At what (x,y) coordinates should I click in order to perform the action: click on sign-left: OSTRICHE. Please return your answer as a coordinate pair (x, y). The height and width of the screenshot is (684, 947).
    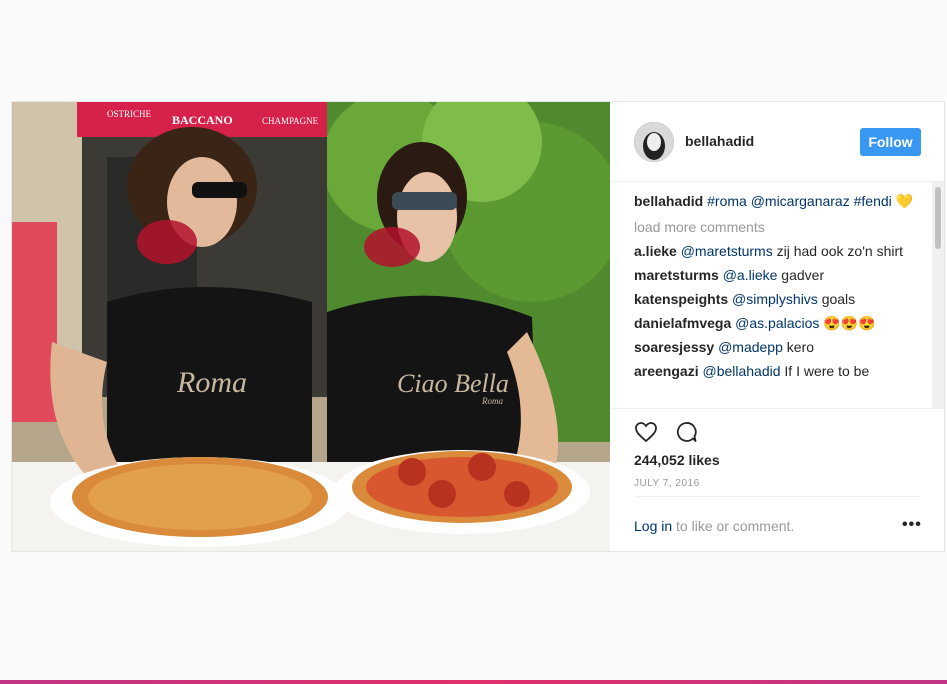
    Looking at the image, I should click on (129, 114).